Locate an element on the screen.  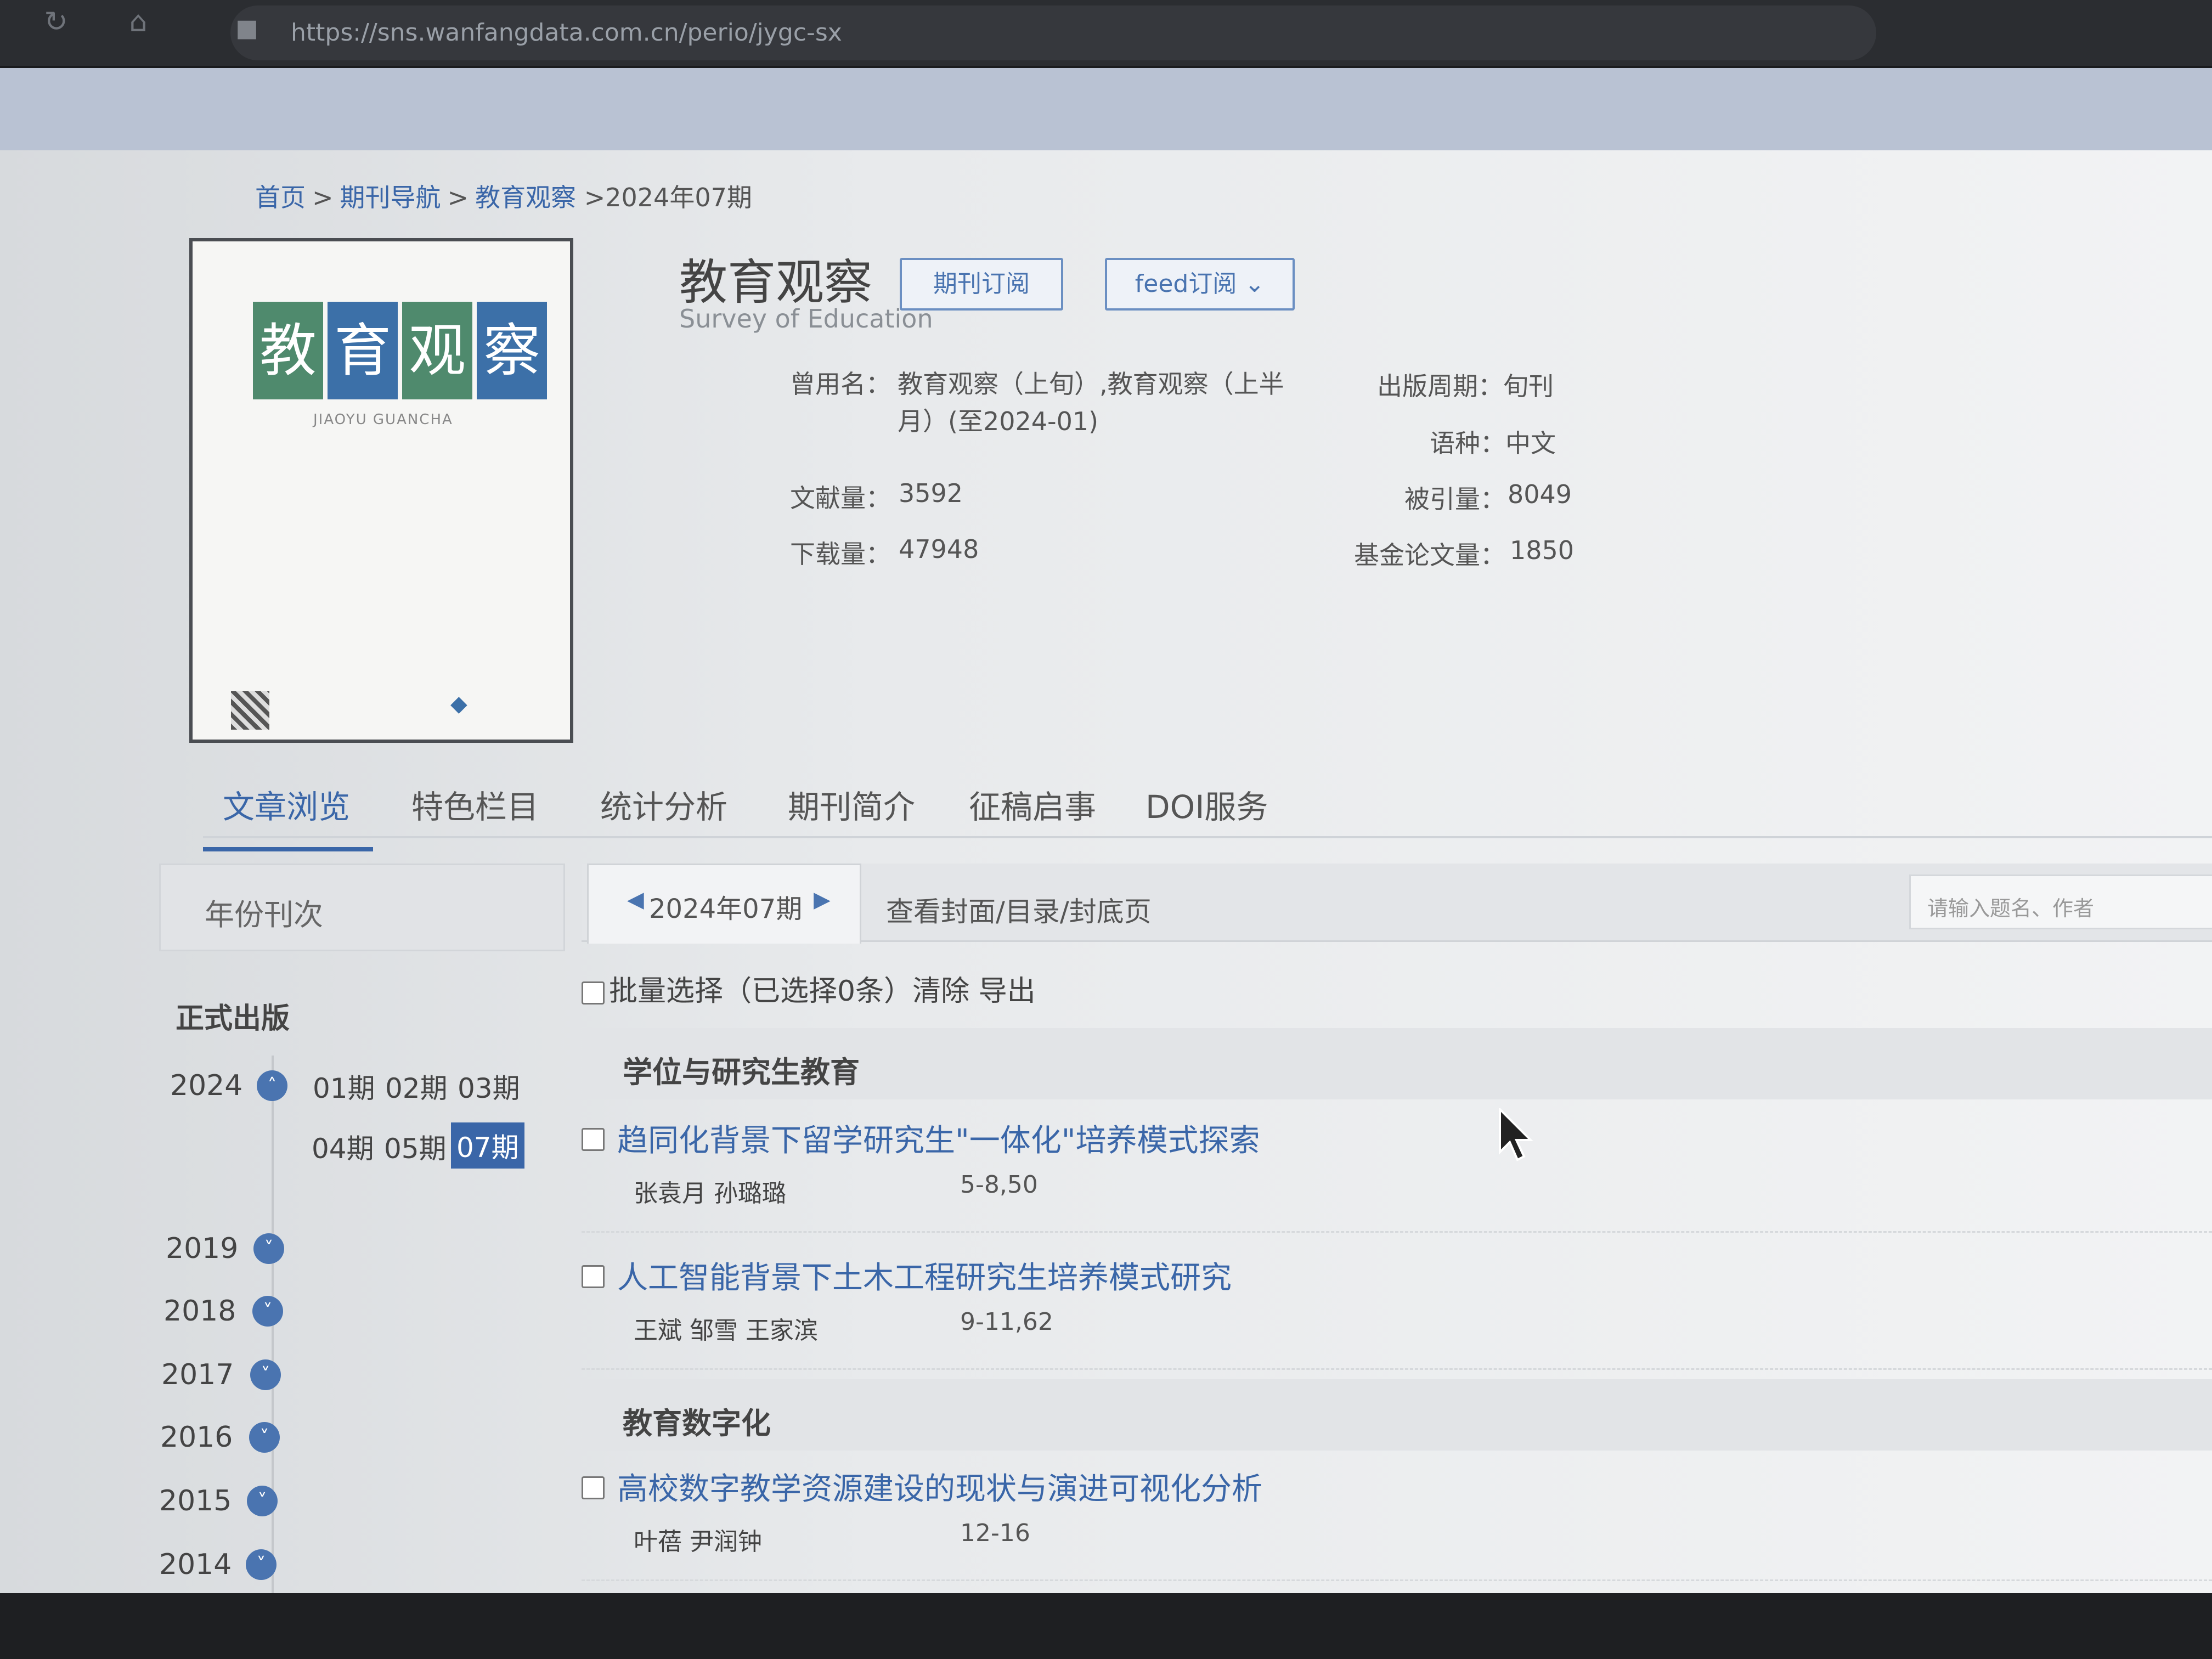
tab-journal-intro: 期刊简介 is located at coordinates (852, 804).